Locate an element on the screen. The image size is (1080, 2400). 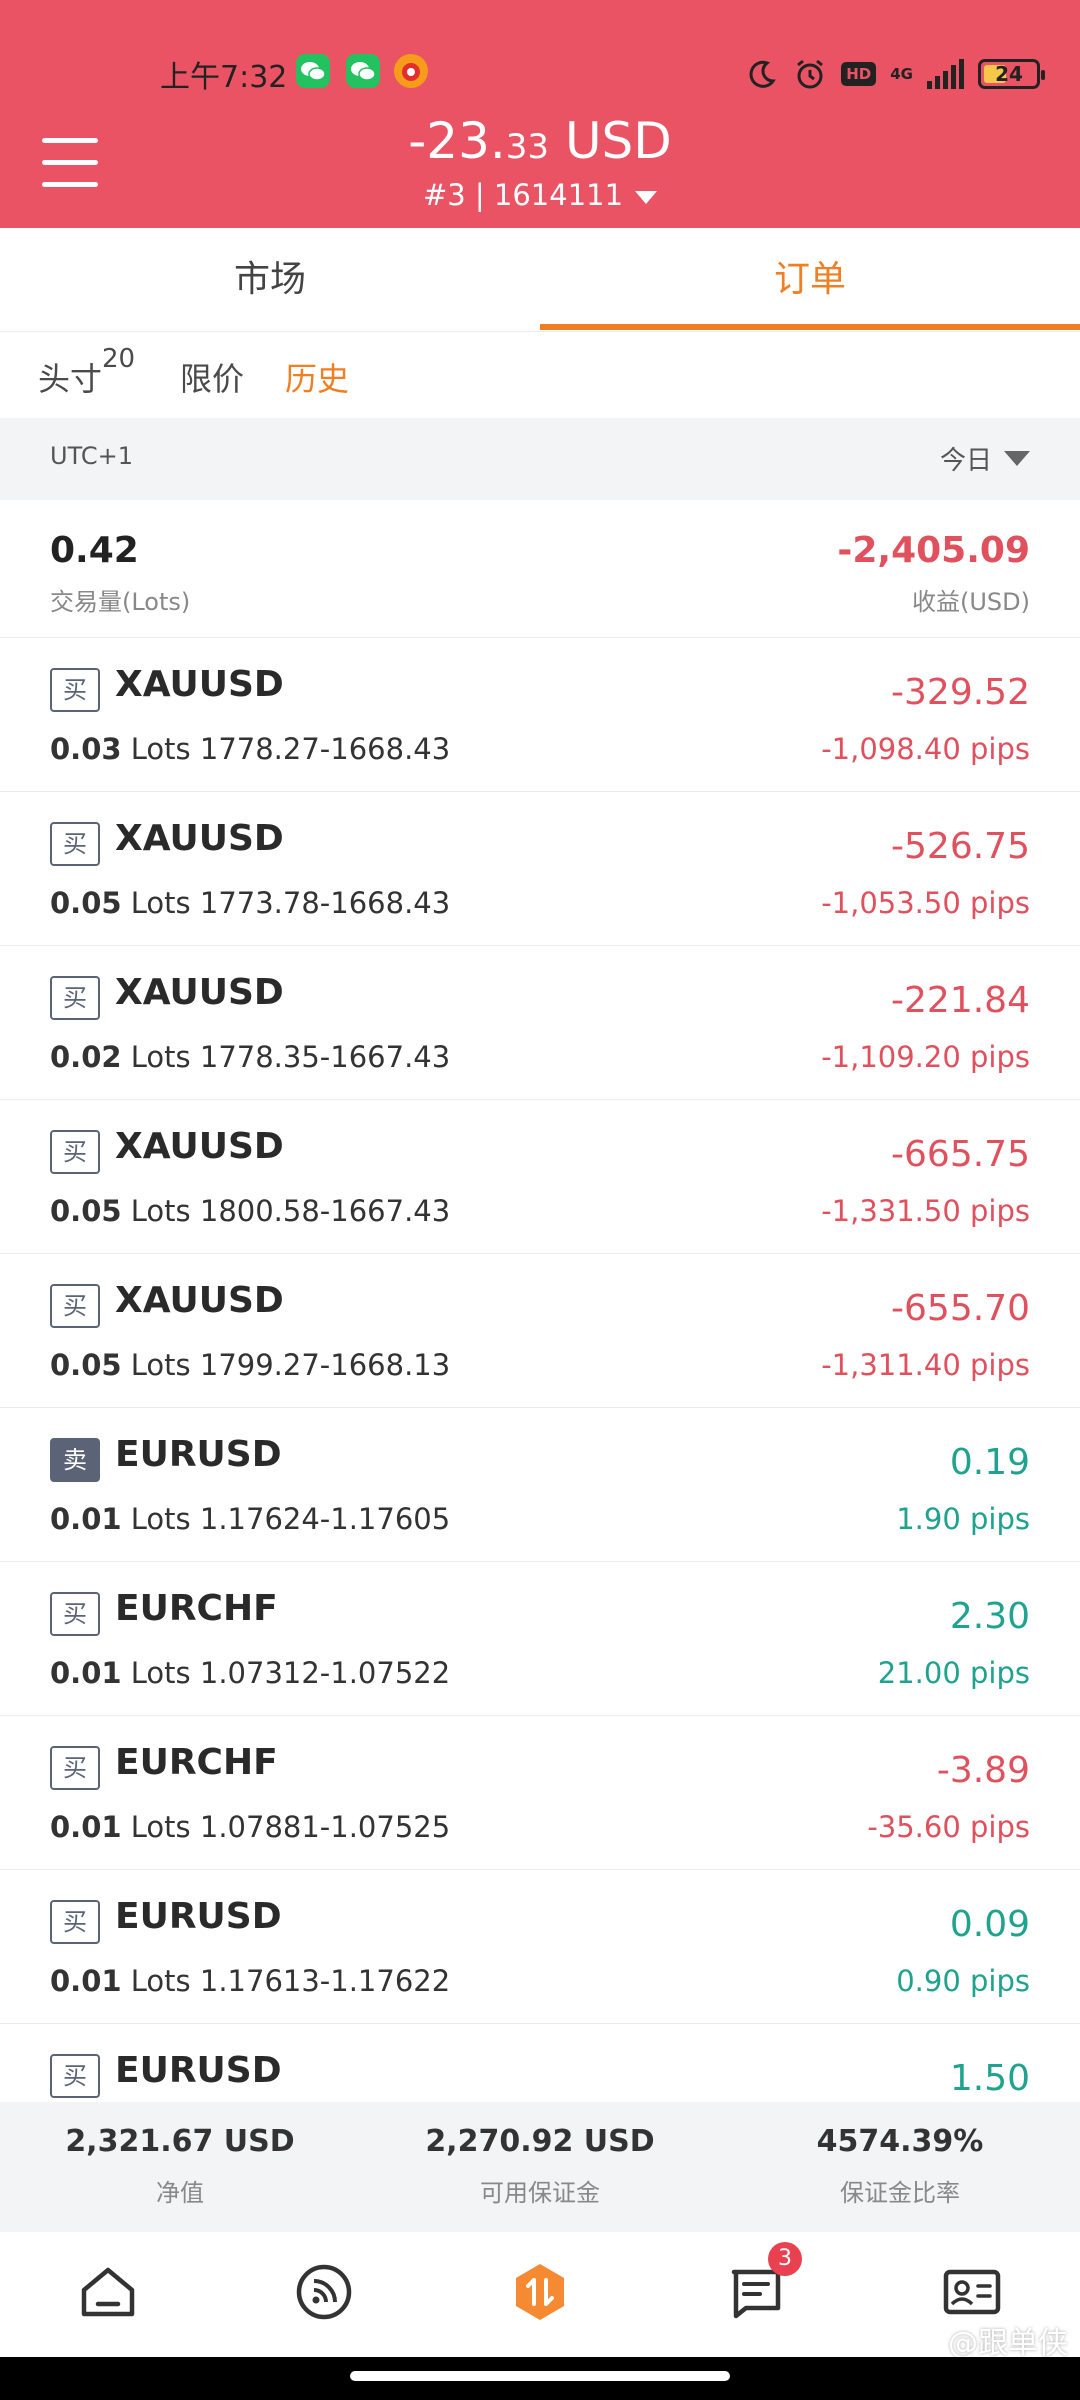
history-filter-bar: UTC+1 今日 is located at coordinates (540, 459).